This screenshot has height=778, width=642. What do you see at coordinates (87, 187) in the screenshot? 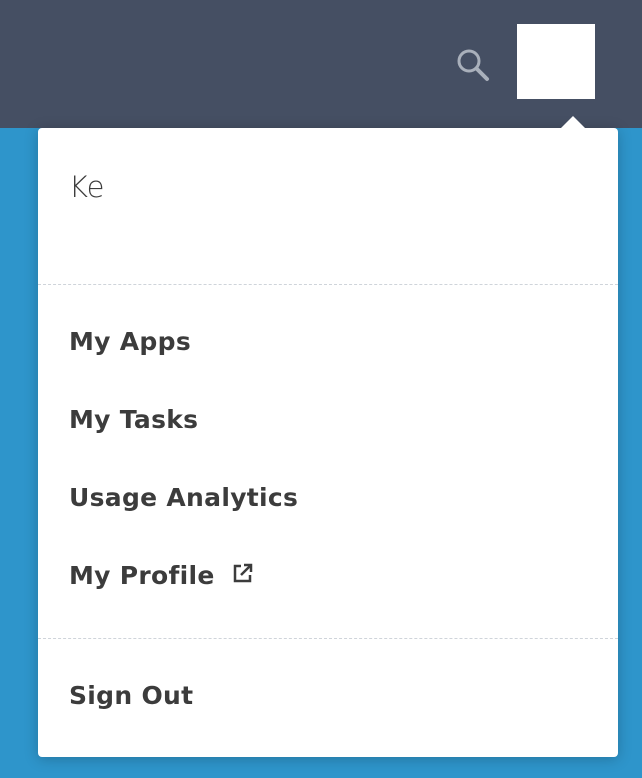
I see `user-name: Ke` at bounding box center [87, 187].